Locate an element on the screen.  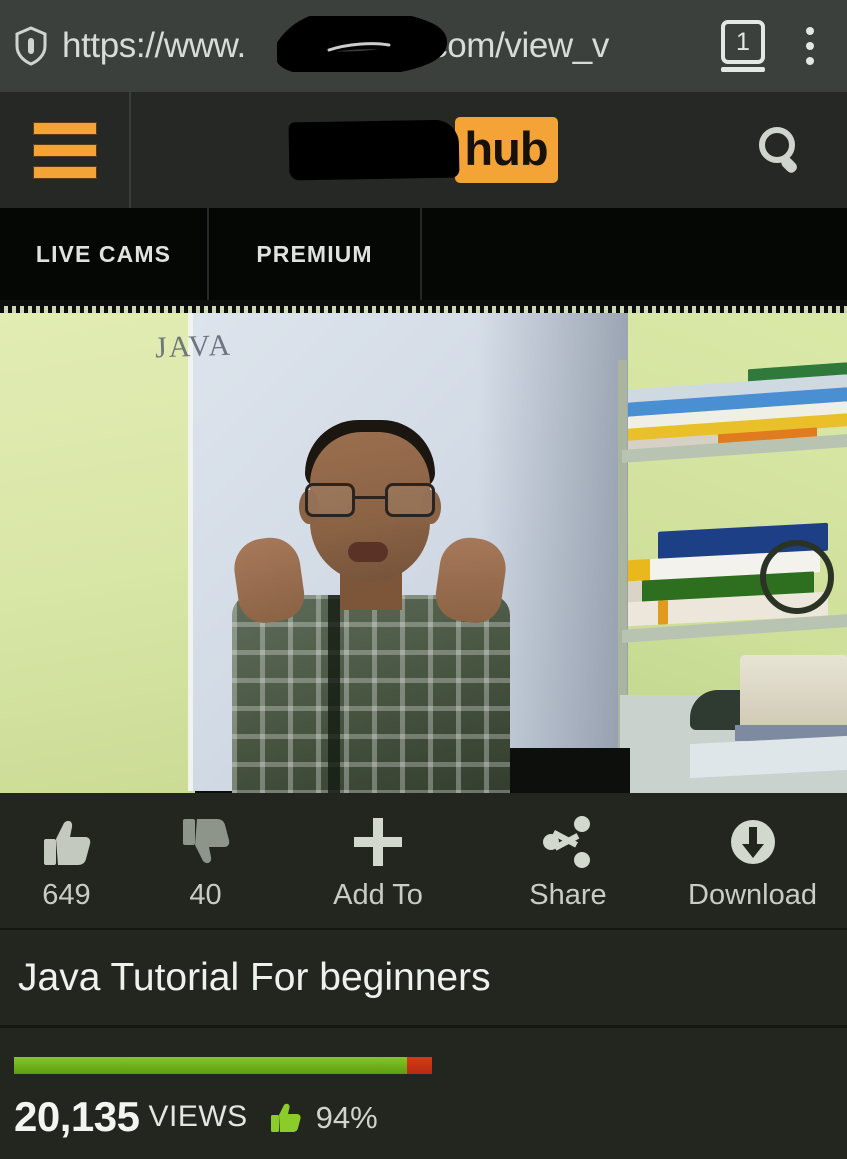
logo-wordmark: hub is located at coordinates (423, 150).